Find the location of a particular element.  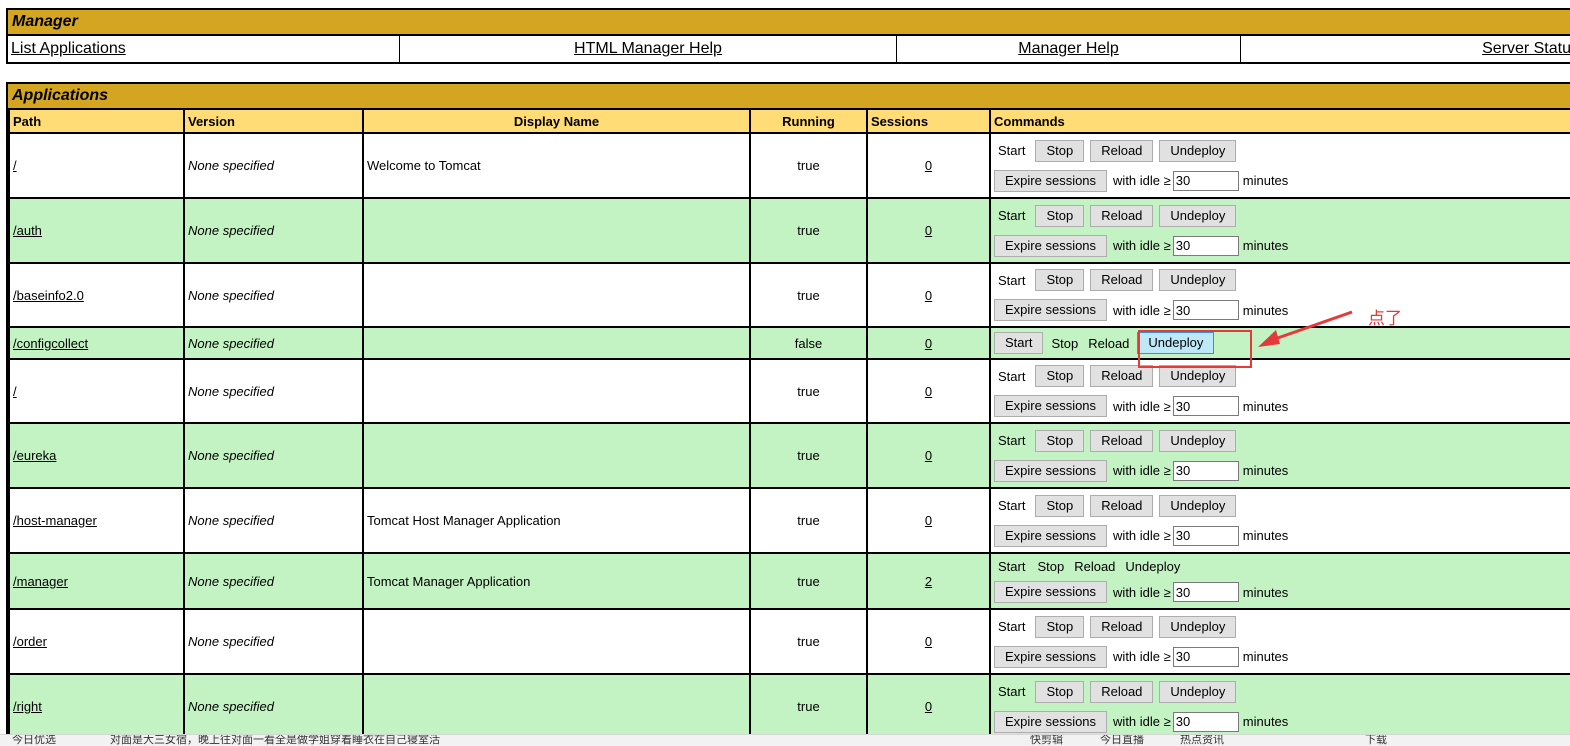

start-text: Start is located at coordinates (1012, 150).